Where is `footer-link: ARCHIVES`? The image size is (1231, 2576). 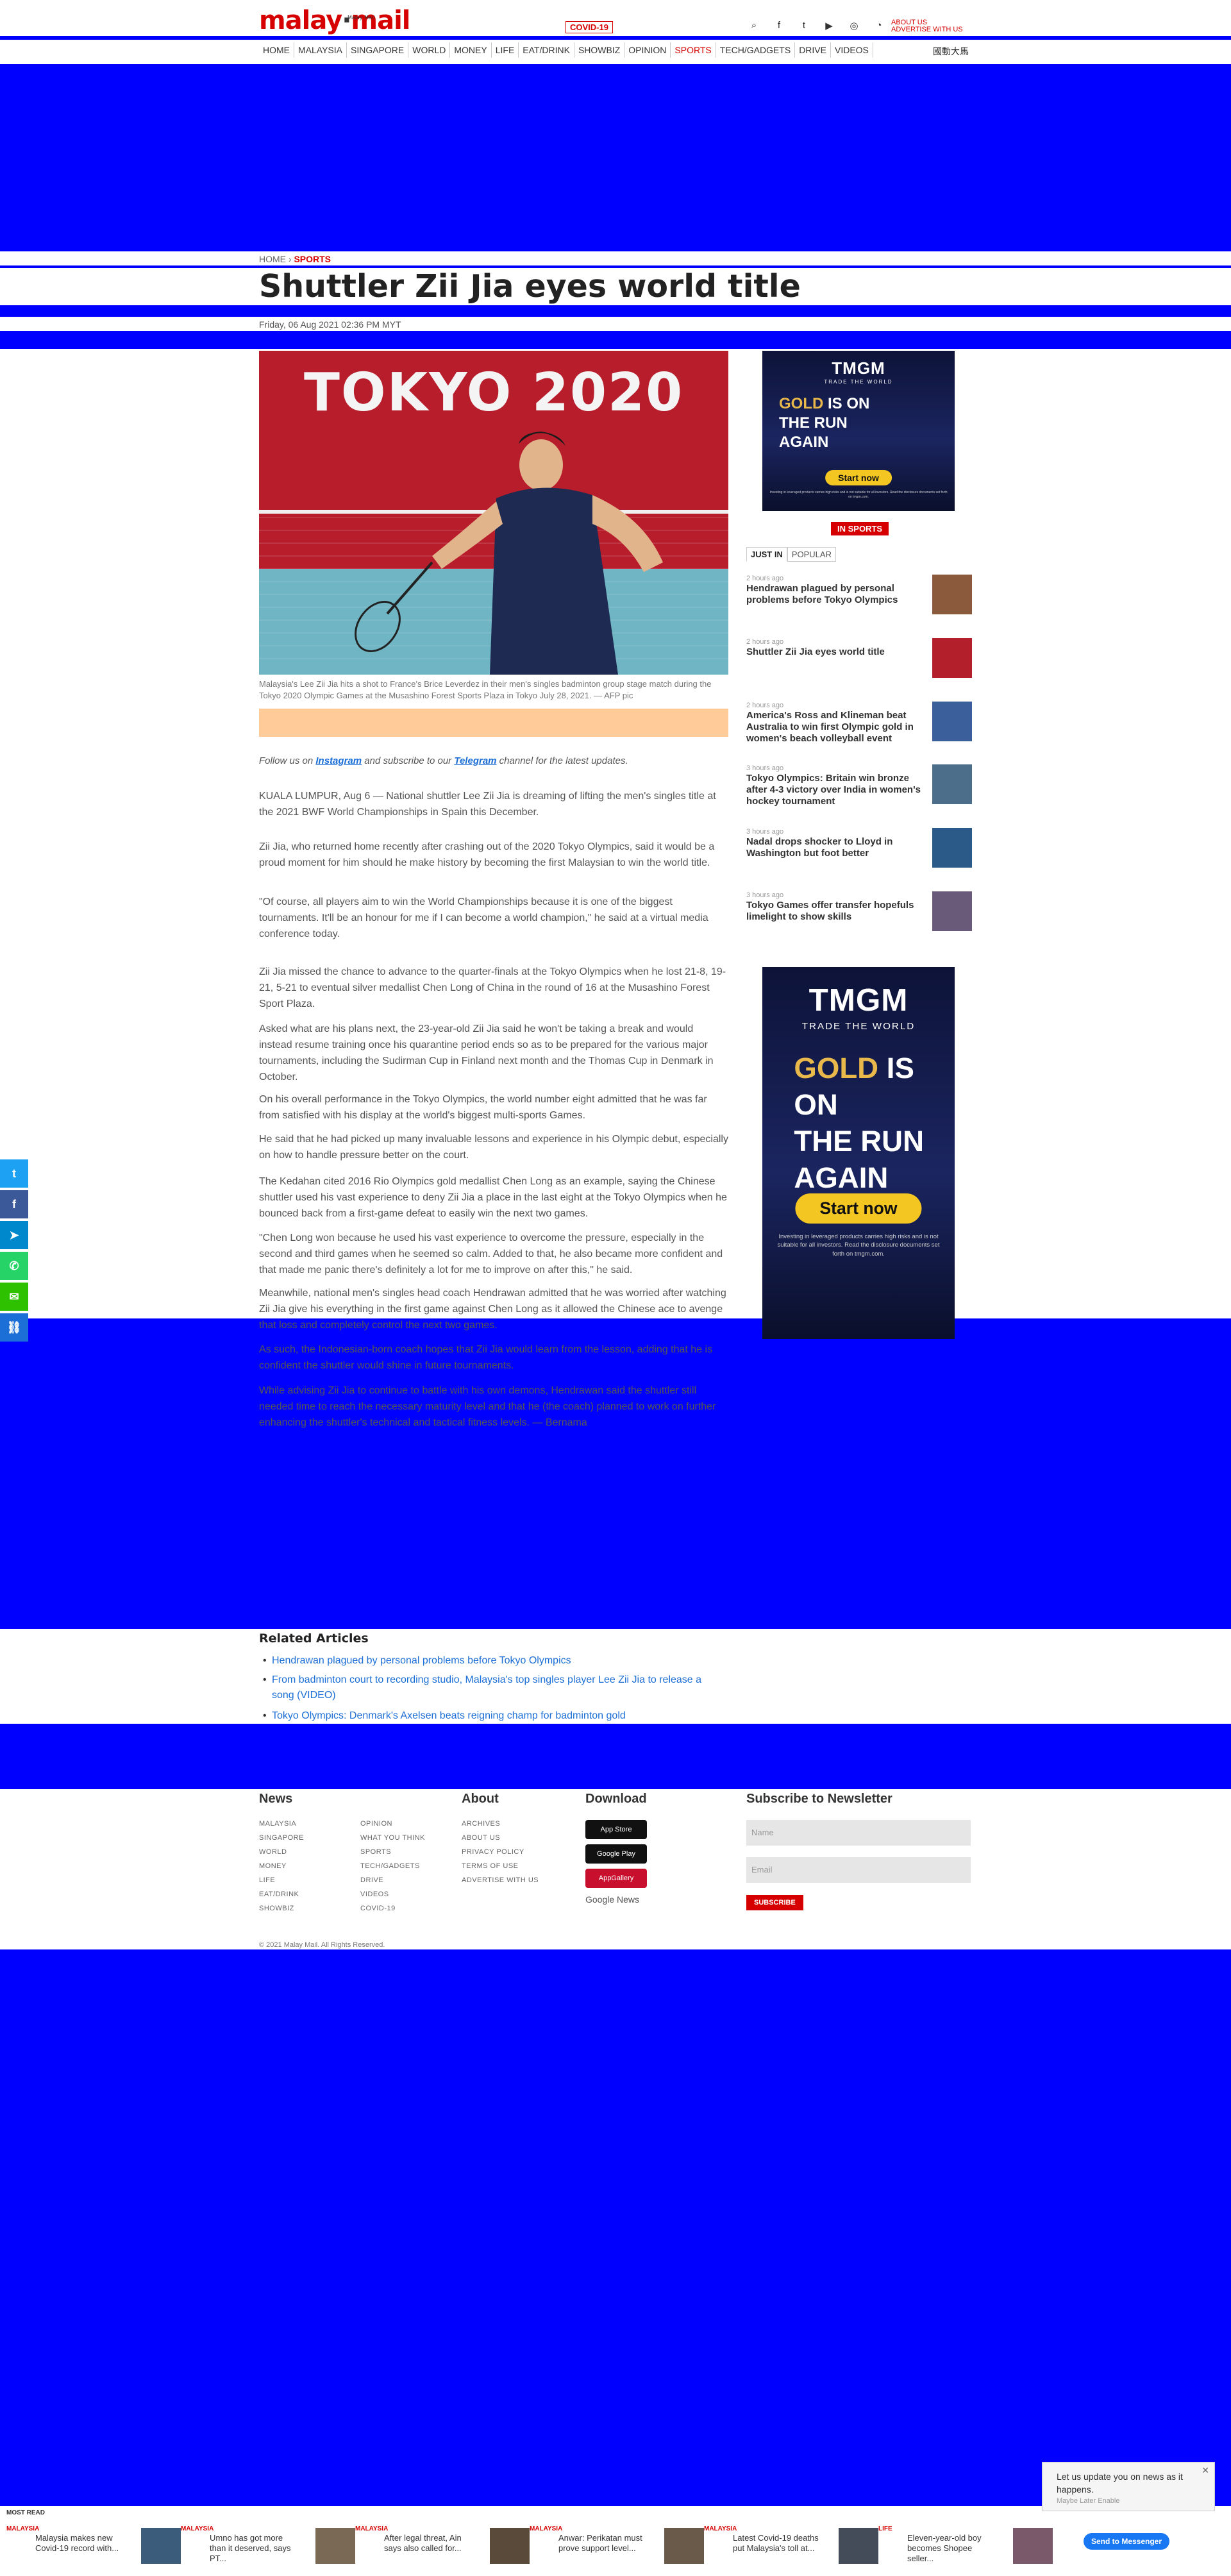
footer-link: ARCHIVES is located at coordinates (481, 1824).